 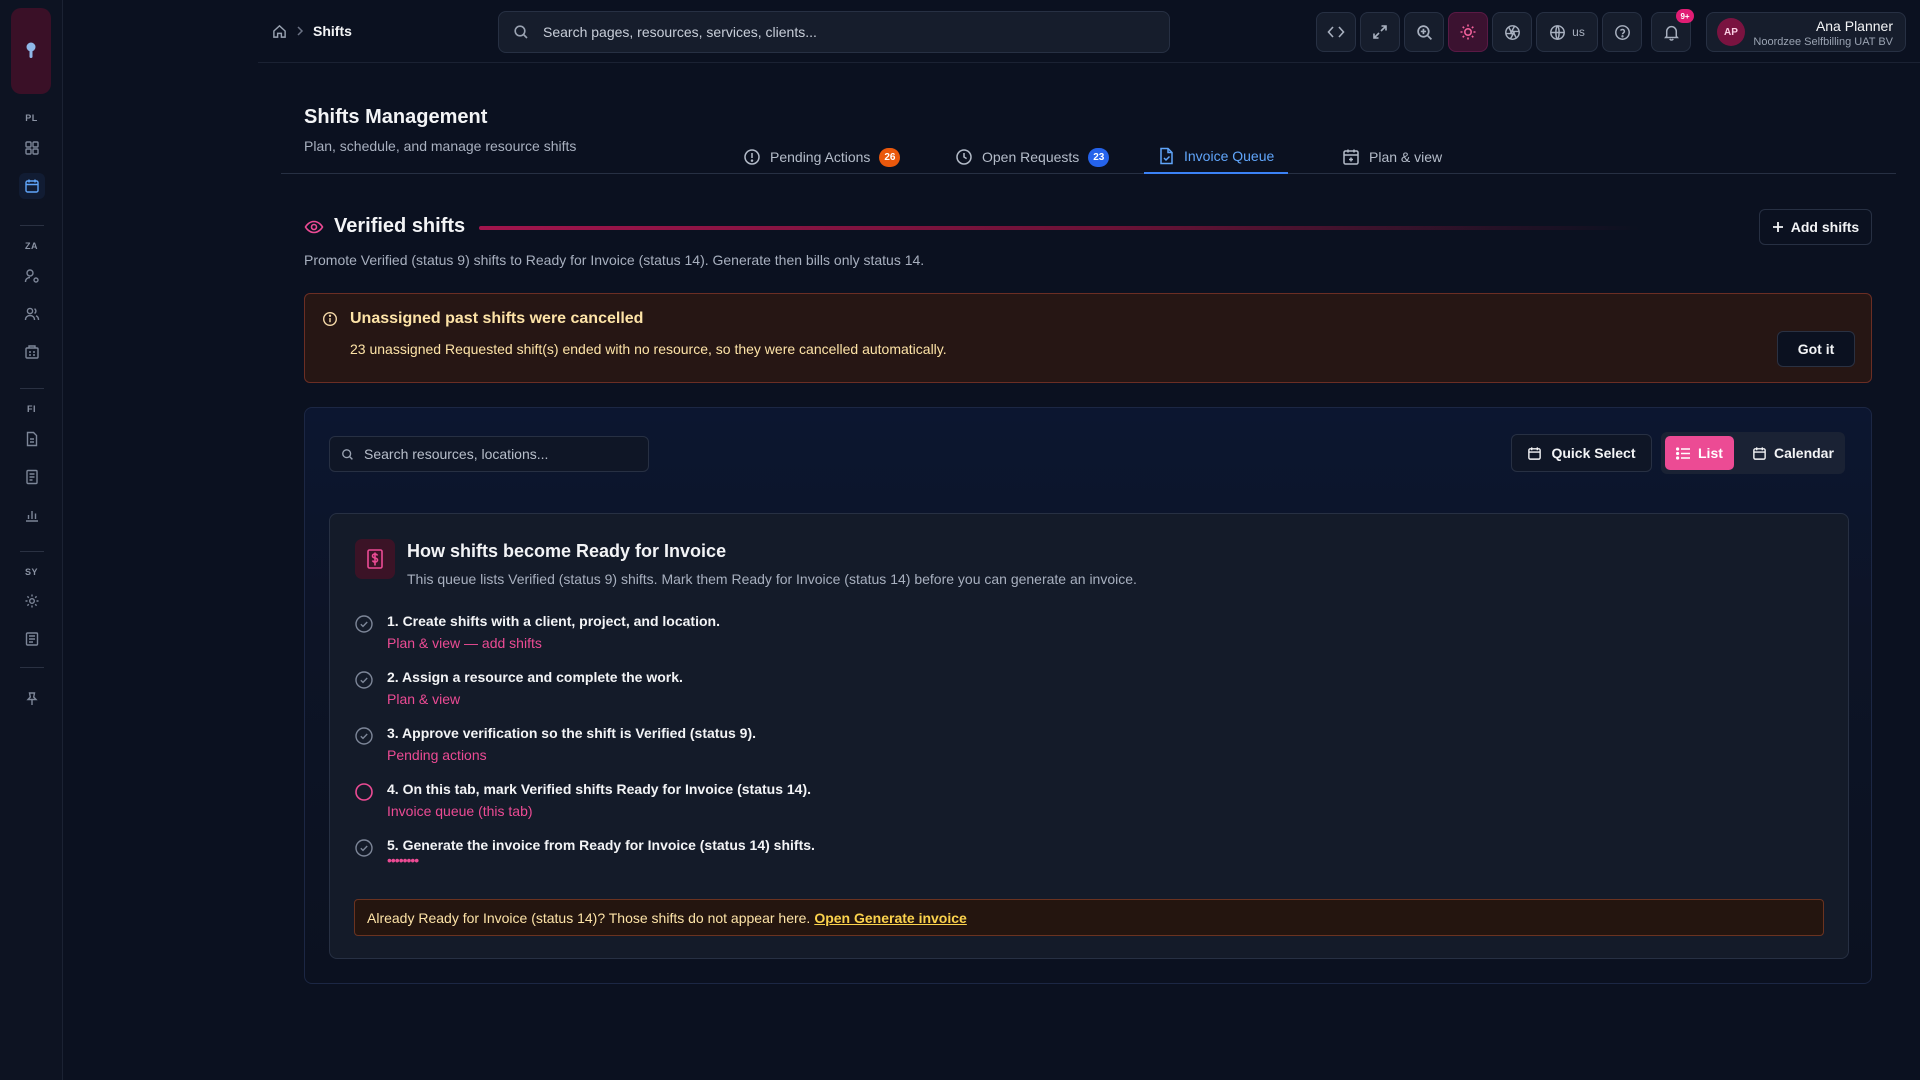 I want to click on calendar-view-label: Calendar, so click(x=1804, y=453).